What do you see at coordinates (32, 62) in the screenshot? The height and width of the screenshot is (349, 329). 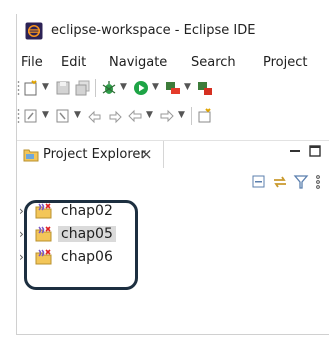 I see `menu-file: File` at bounding box center [32, 62].